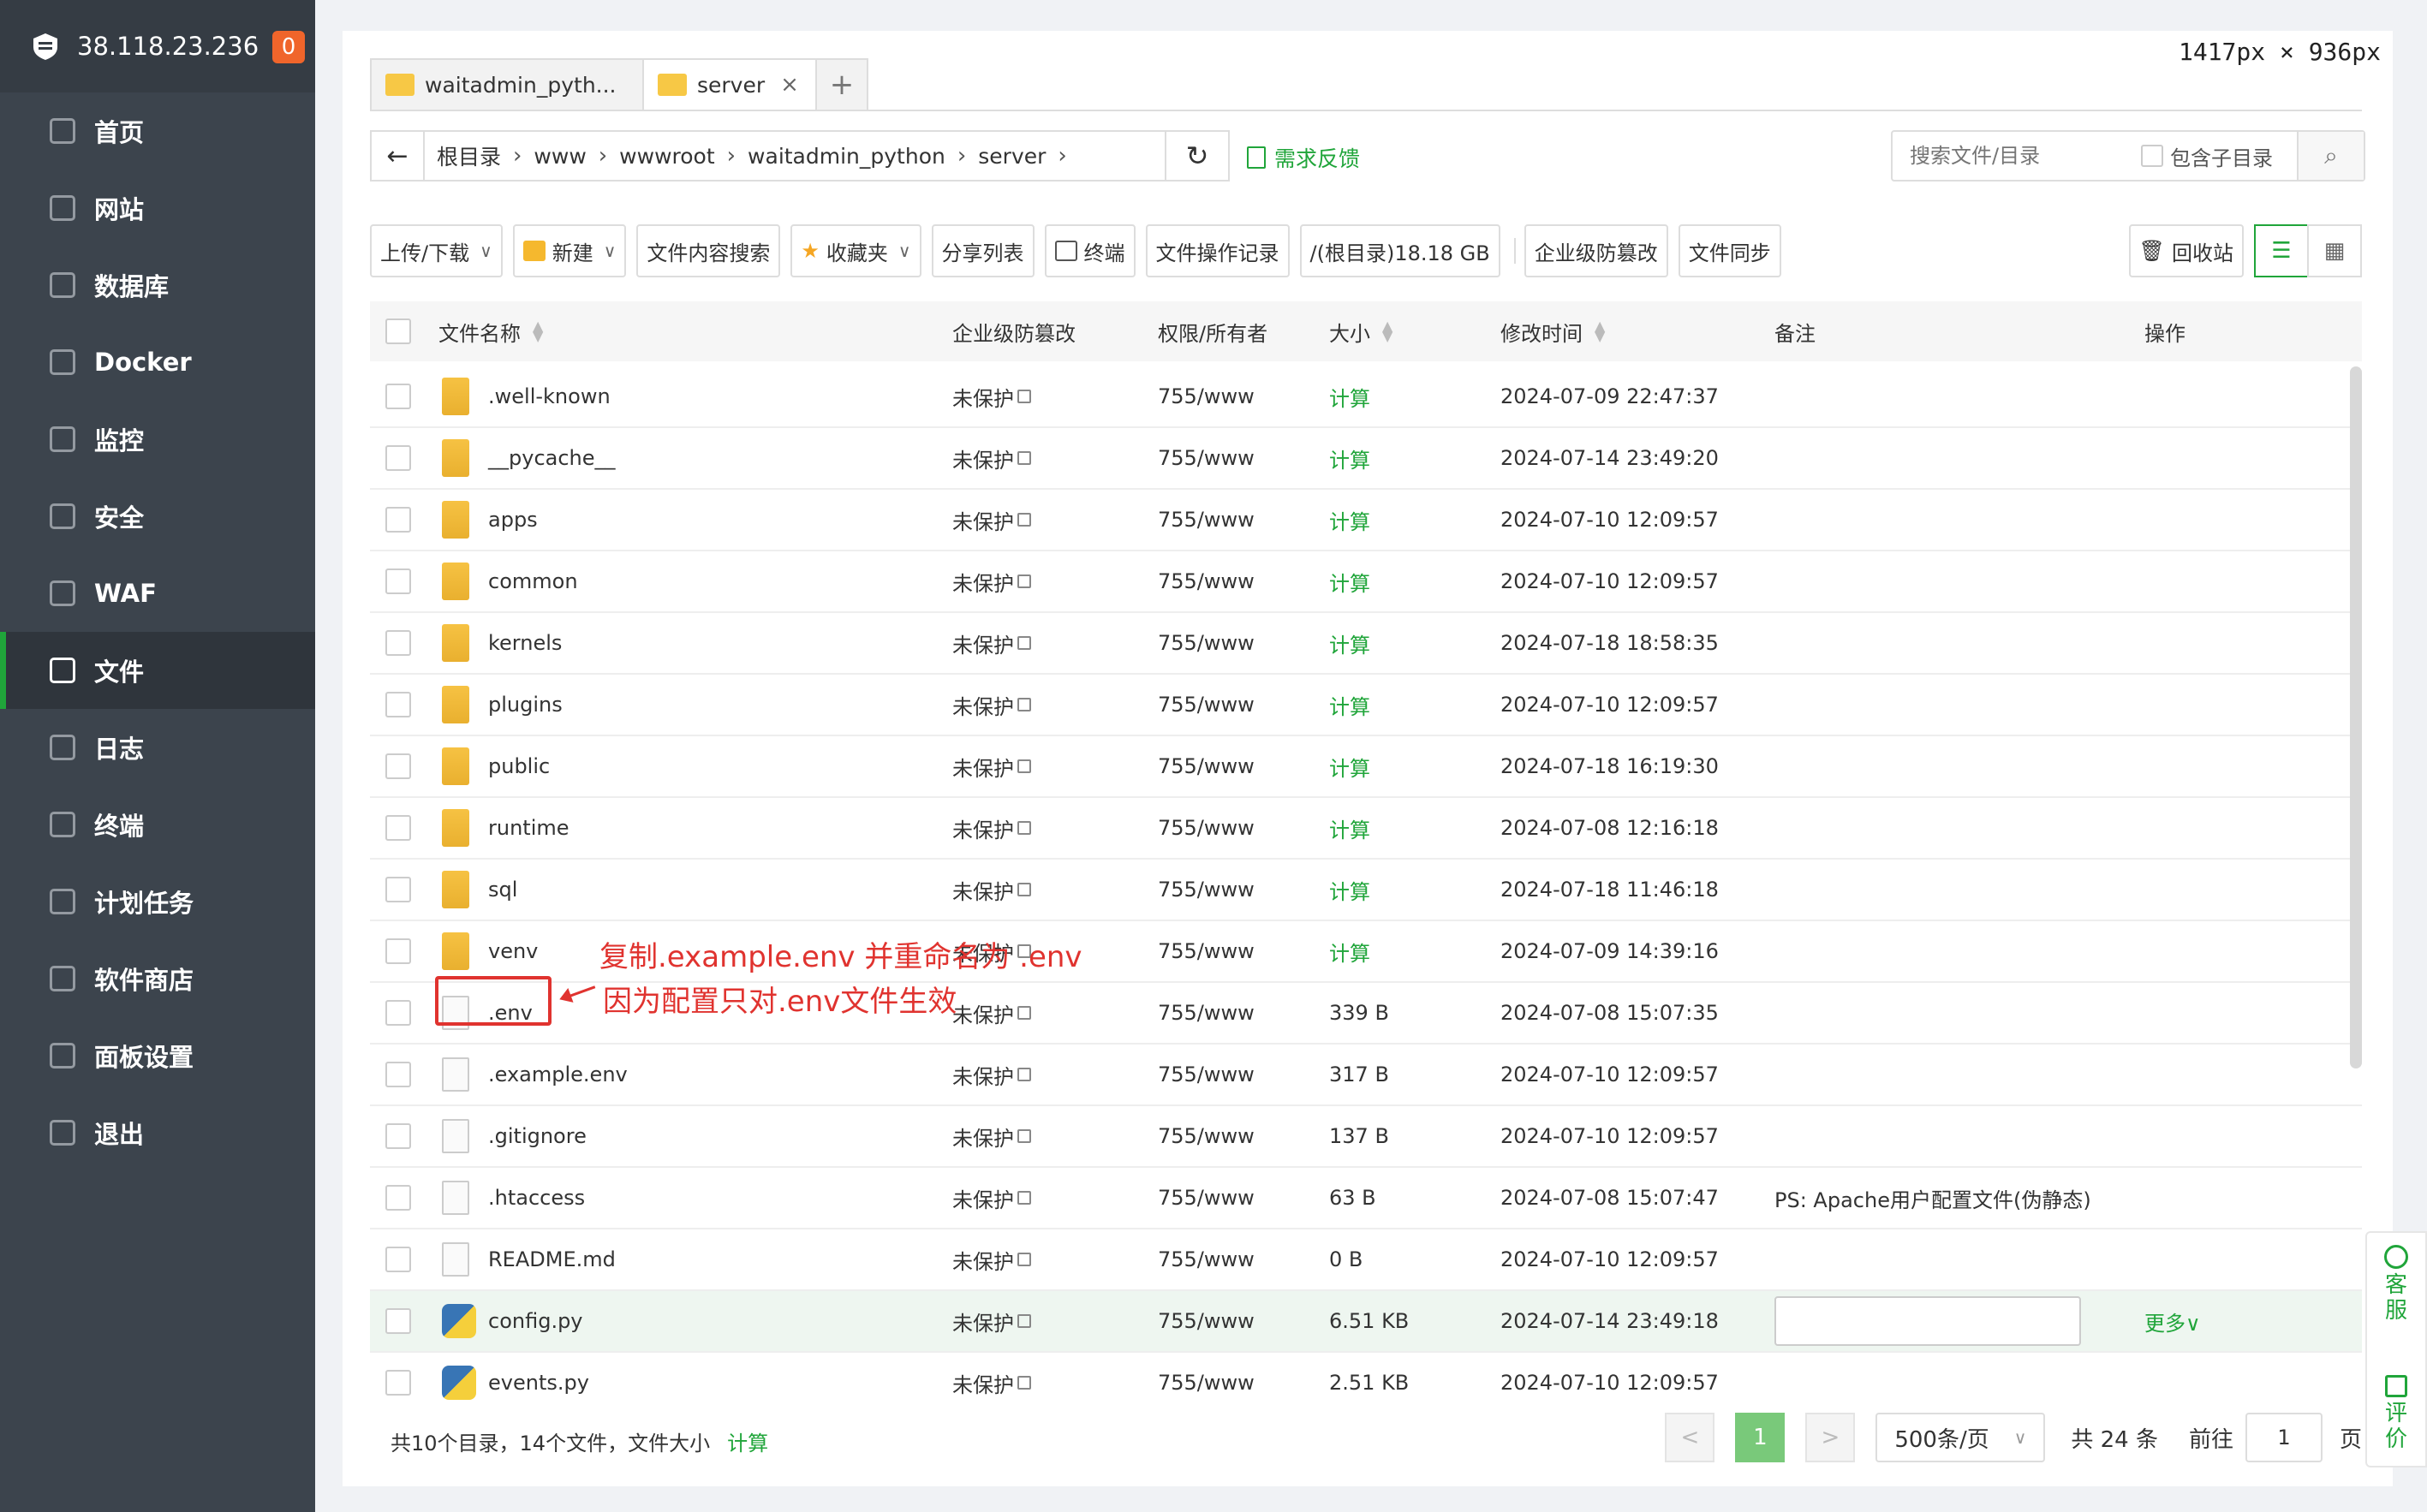 Image resolution: width=2427 pixels, height=1512 pixels. What do you see at coordinates (855, 250) in the screenshot?
I see `favorites-button: ★ 收藏夹 ∨` at bounding box center [855, 250].